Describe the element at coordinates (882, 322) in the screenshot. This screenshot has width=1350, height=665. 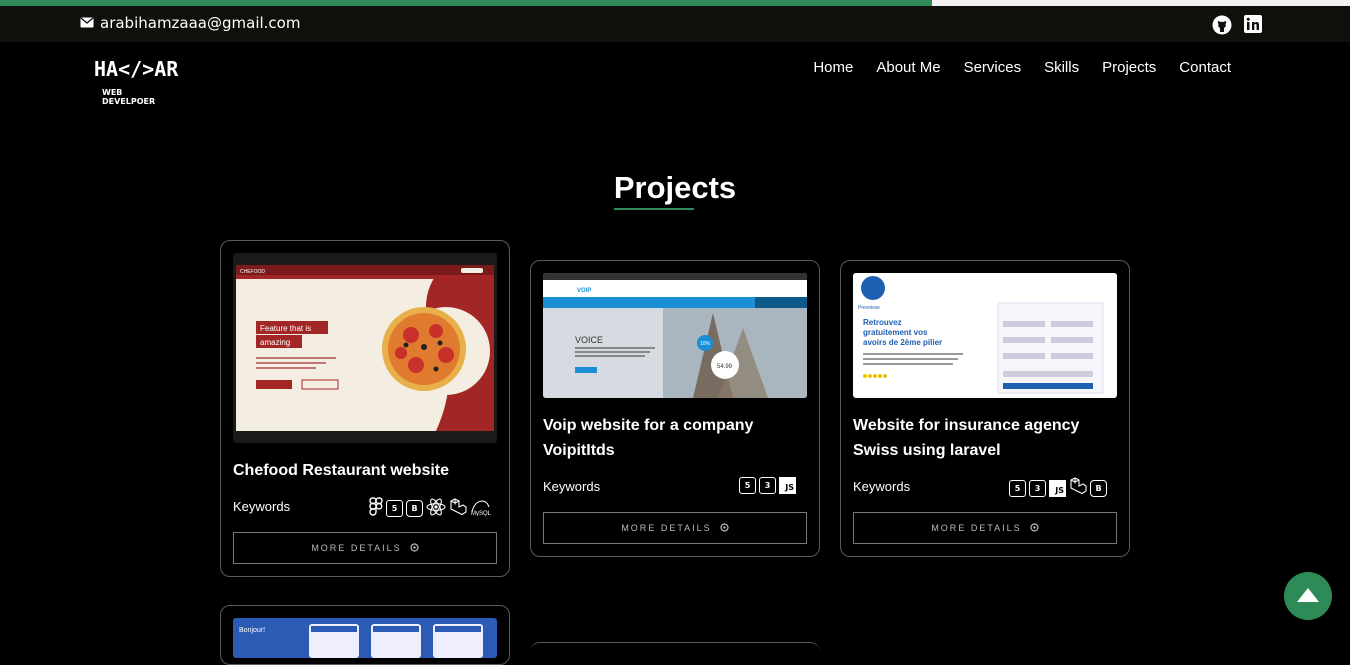
I see `insure-headline-1: Retrouvez` at that location.